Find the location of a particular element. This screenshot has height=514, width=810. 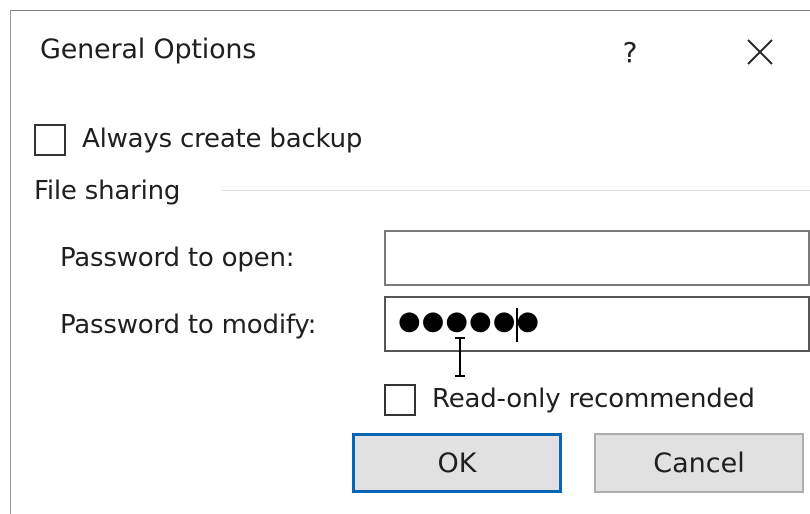

close-icon is located at coordinates (760, 52).